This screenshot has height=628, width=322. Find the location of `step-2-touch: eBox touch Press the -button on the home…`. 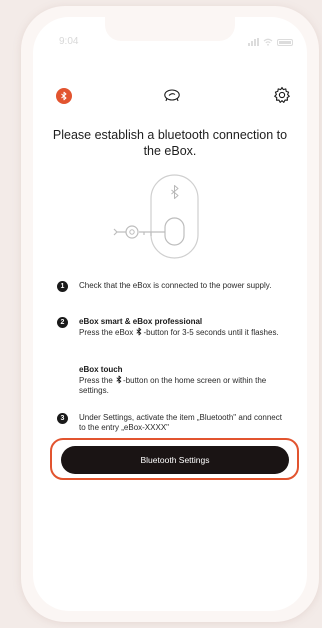

step-2-touch: eBox touch Press the -button on the home… is located at coordinates (173, 380).